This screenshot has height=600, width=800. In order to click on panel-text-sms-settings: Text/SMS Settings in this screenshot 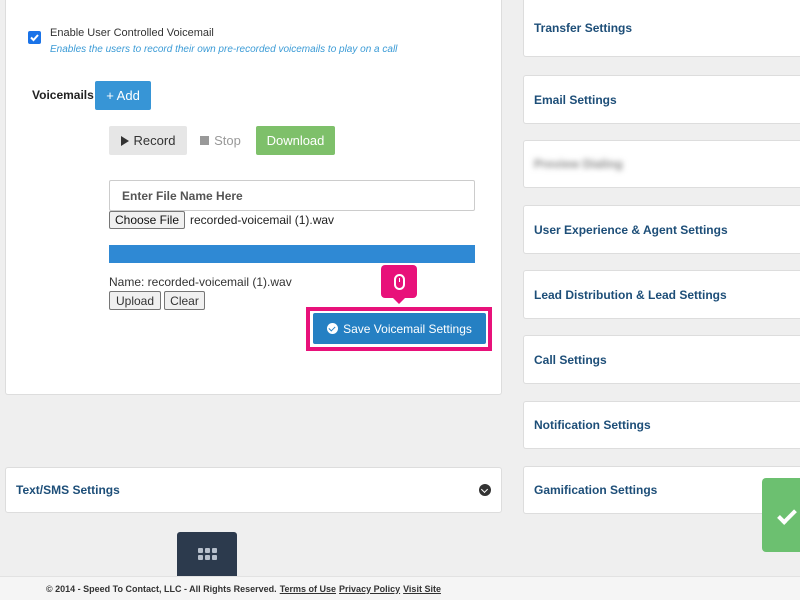, I will do `click(253, 490)`.